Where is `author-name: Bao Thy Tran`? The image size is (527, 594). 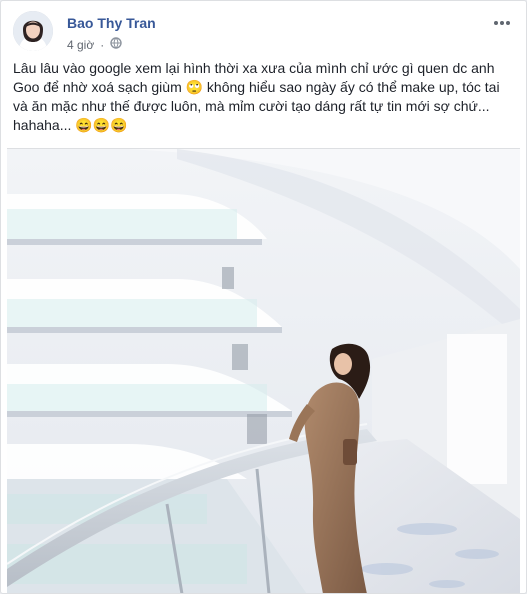
author-name: Bao Thy Tran is located at coordinates (111, 23).